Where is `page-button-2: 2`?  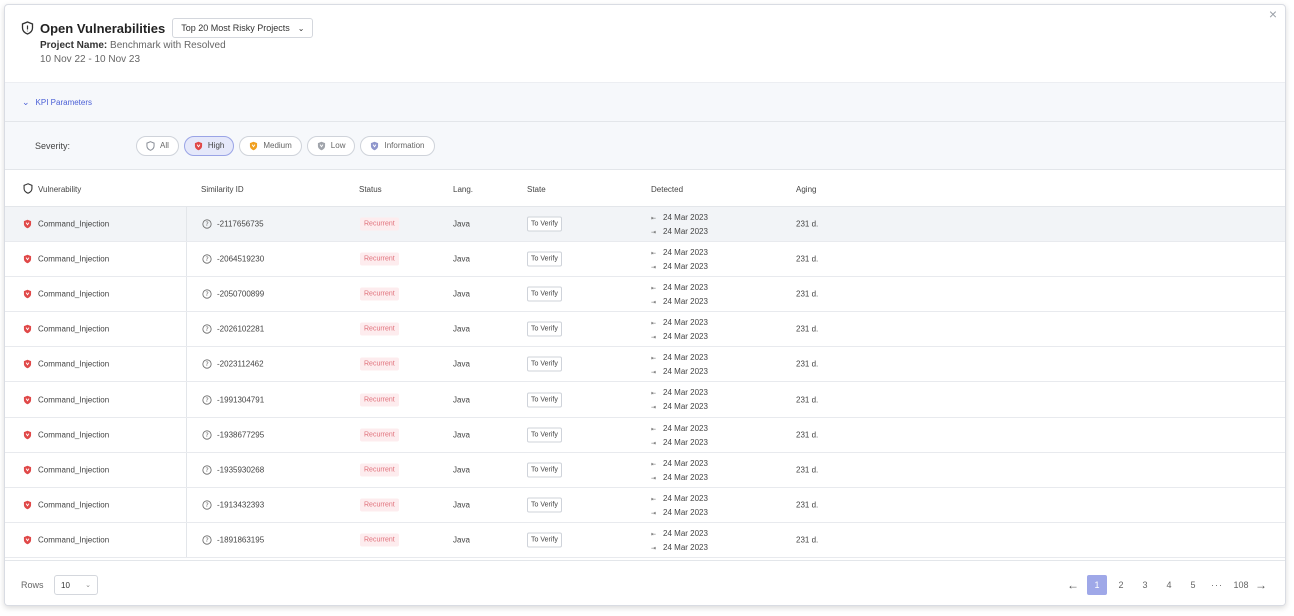 page-button-2: 2 is located at coordinates (1121, 585).